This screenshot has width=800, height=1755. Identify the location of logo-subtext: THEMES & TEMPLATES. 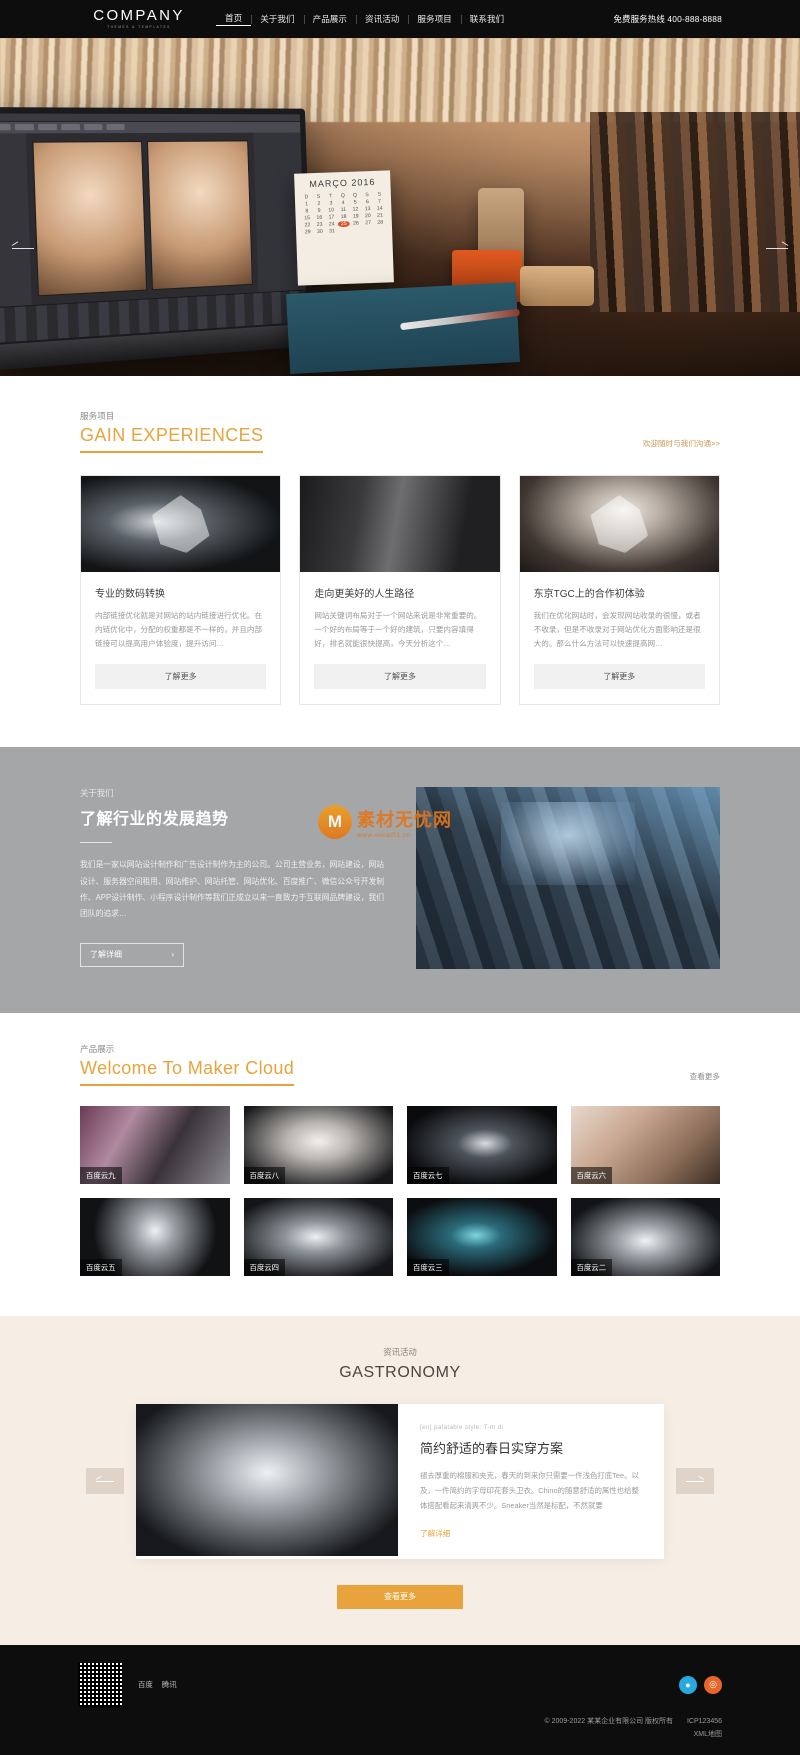
(139, 27).